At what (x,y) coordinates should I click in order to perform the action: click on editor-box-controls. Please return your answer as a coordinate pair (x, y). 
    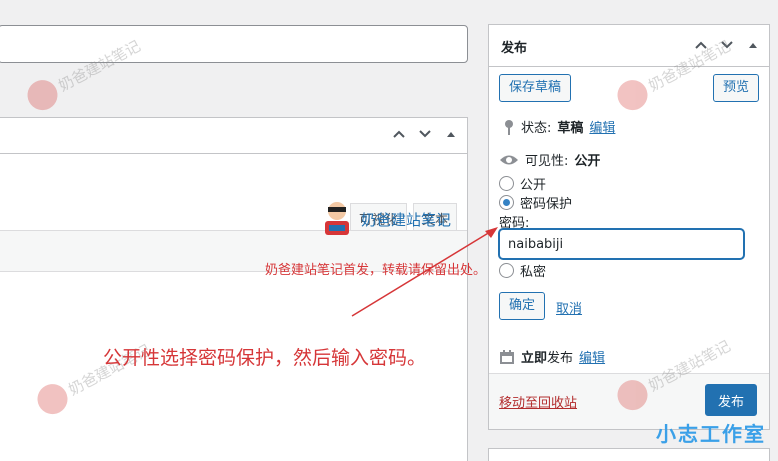
    Looking at the image, I should click on (425, 134).